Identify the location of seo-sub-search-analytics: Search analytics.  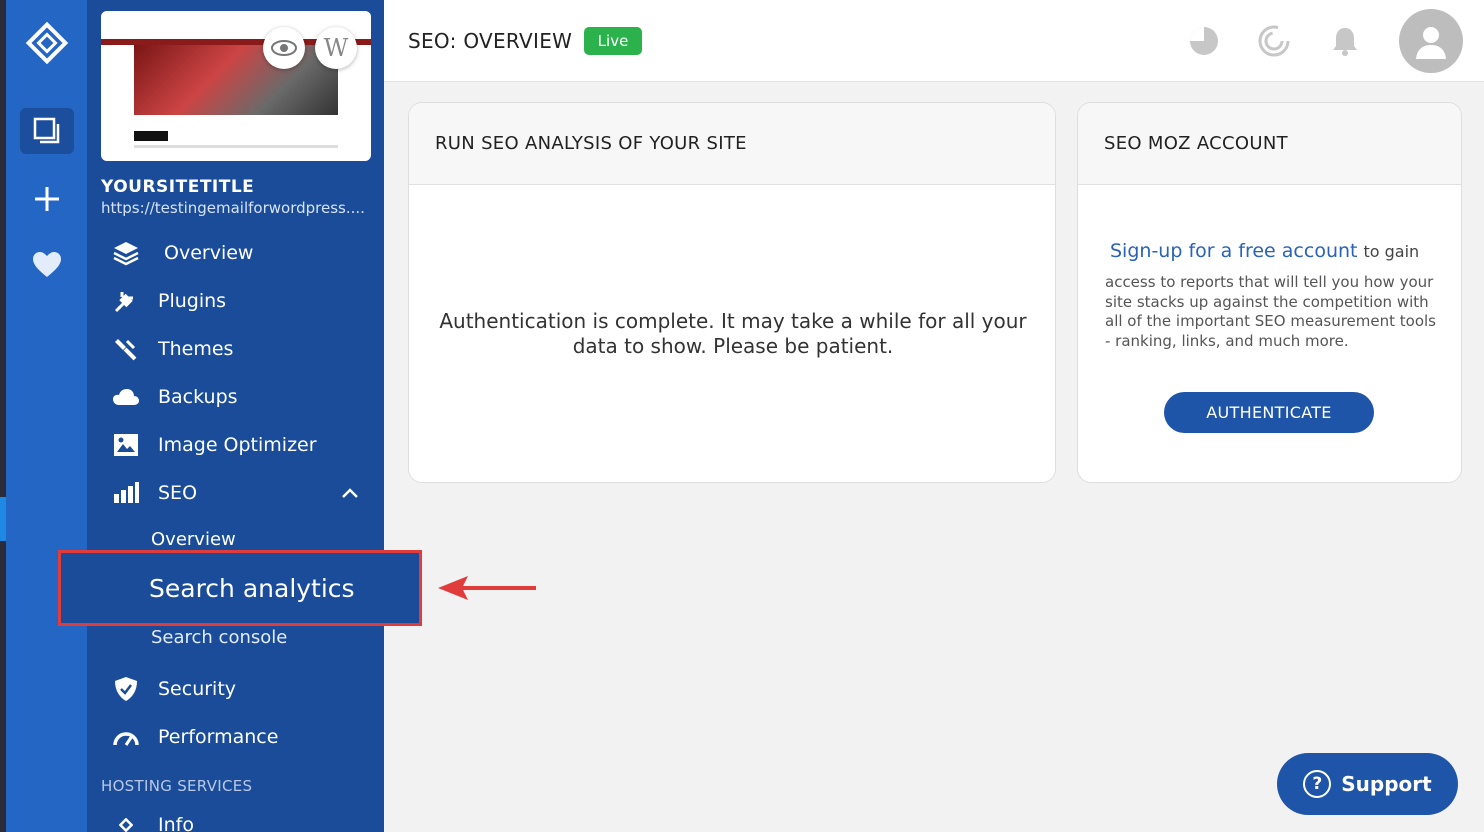
(240, 588).